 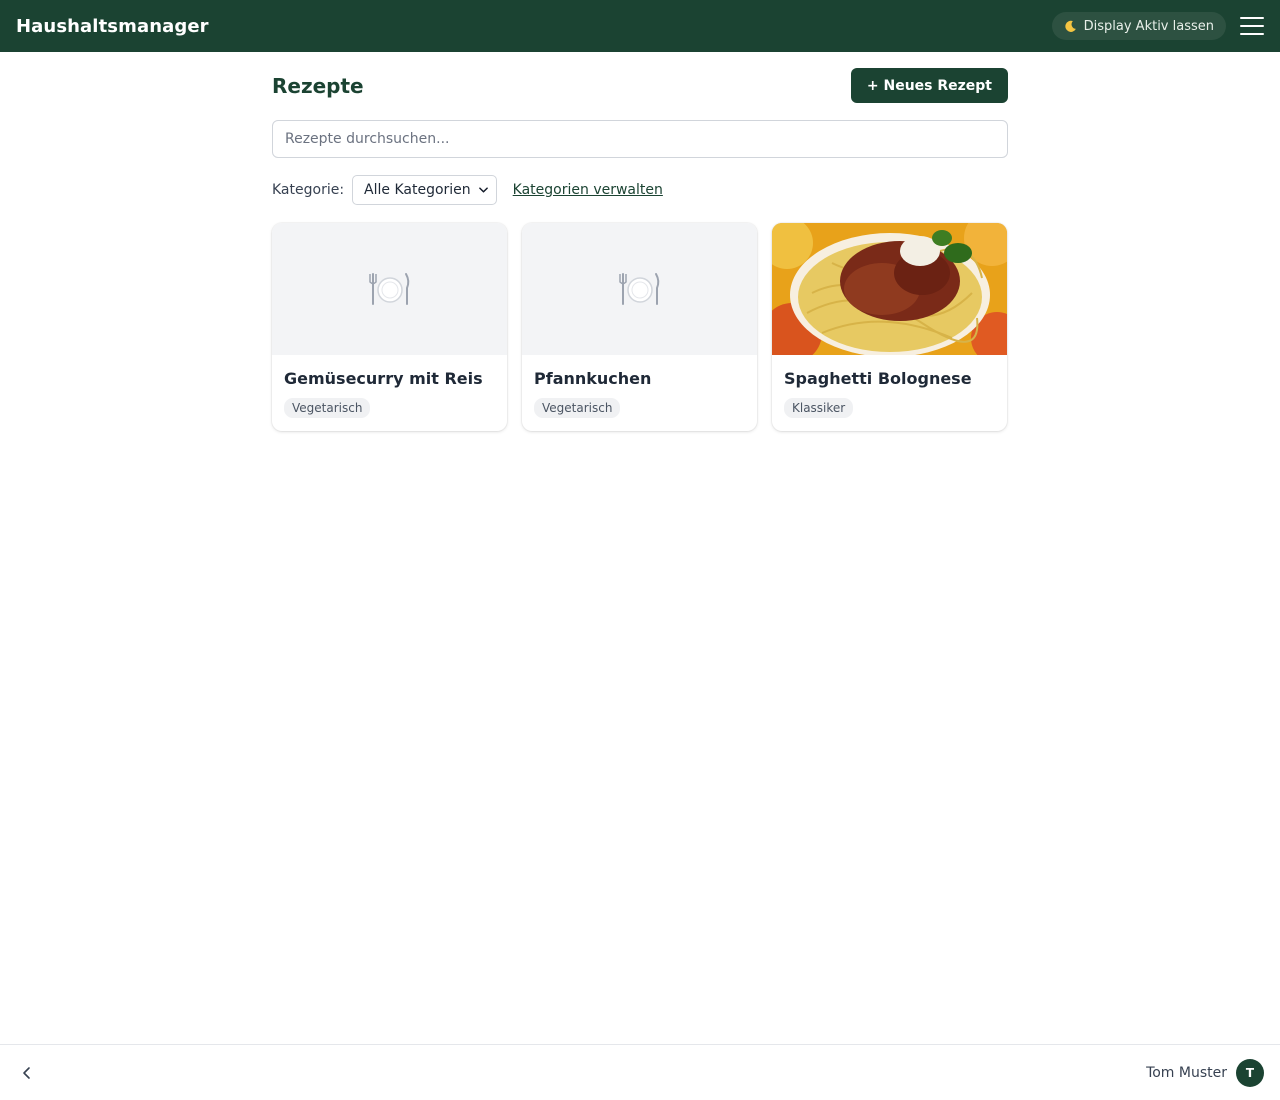 What do you see at coordinates (878, 378) in the screenshot?
I see `recipe-title: Spaghetti Bolognese` at bounding box center [878, 378].